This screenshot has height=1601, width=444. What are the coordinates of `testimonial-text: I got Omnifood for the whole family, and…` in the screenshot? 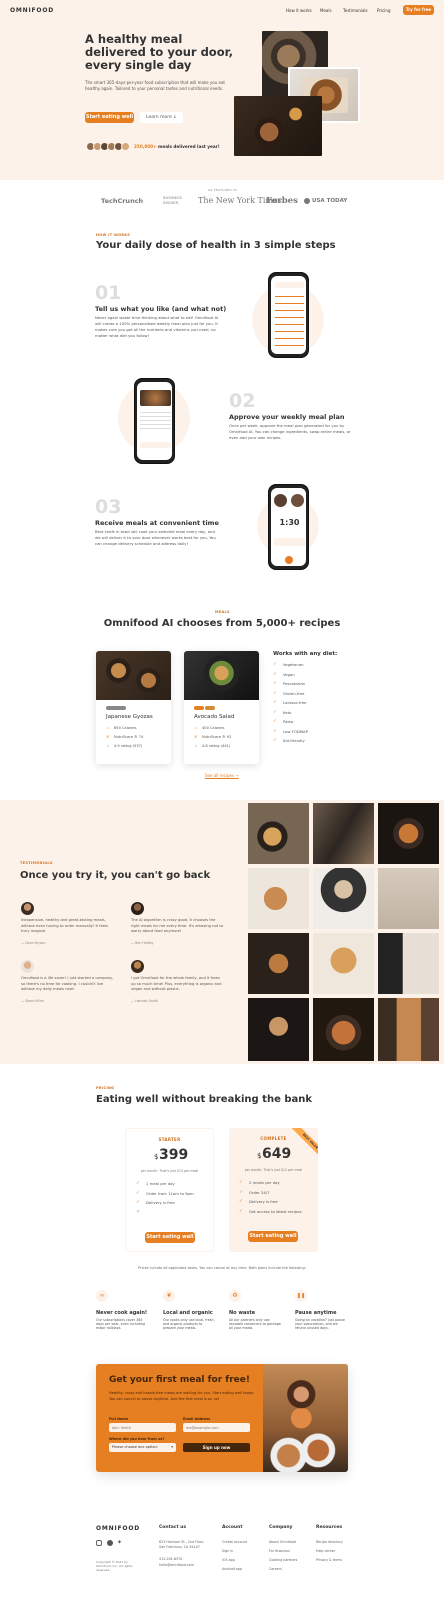 It's located at (176, 983).